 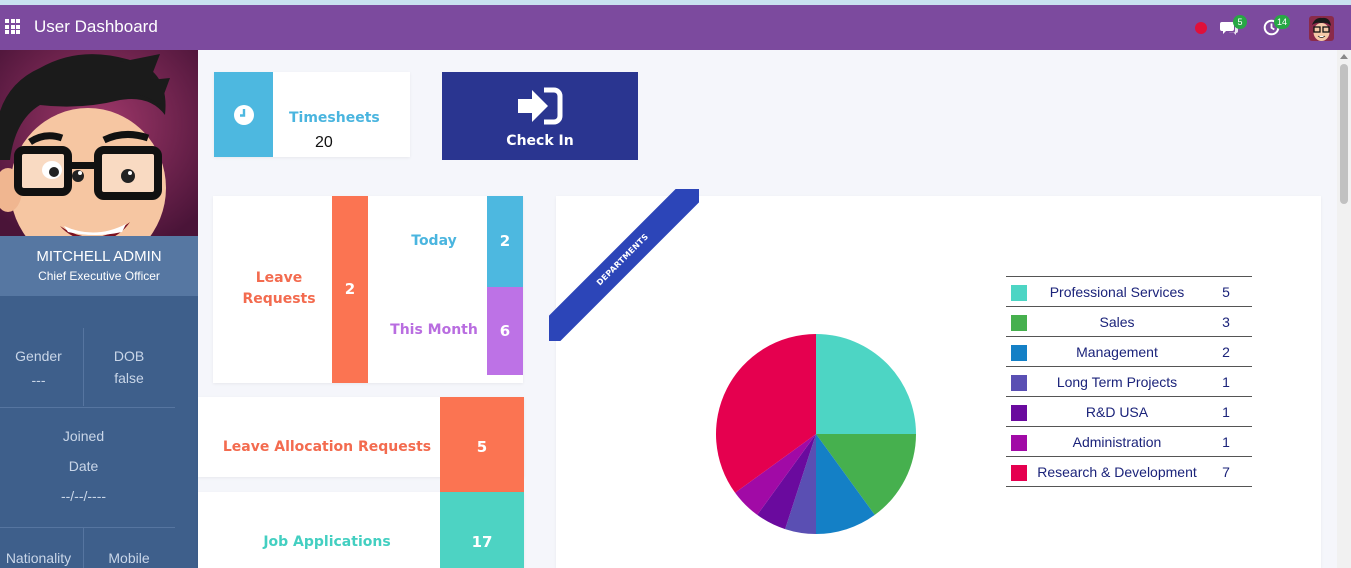 I want to click on timesheets-icon-box, so click(x=243, y=114).